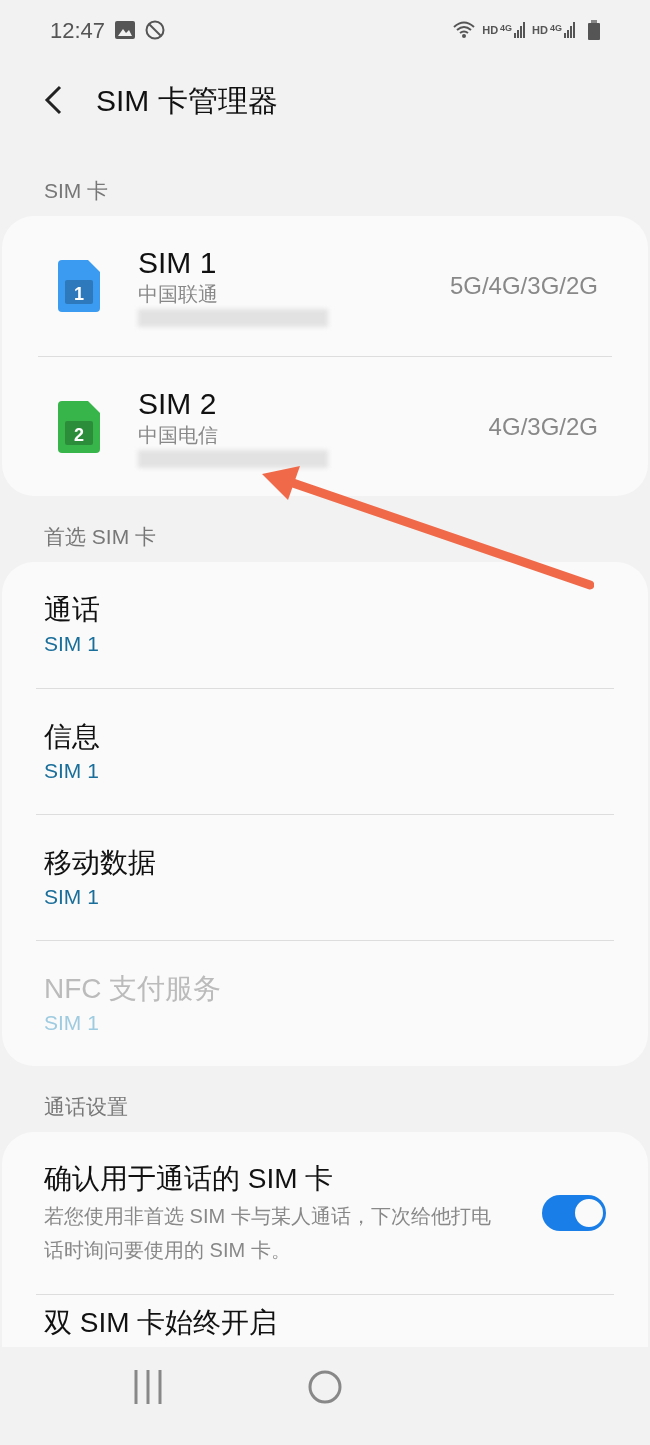 This screenshot has width=650, height=1445. What do you see at coordinates (53, 100) in the screenshot?
I see `back-icon` at bounding box center [53, 100].